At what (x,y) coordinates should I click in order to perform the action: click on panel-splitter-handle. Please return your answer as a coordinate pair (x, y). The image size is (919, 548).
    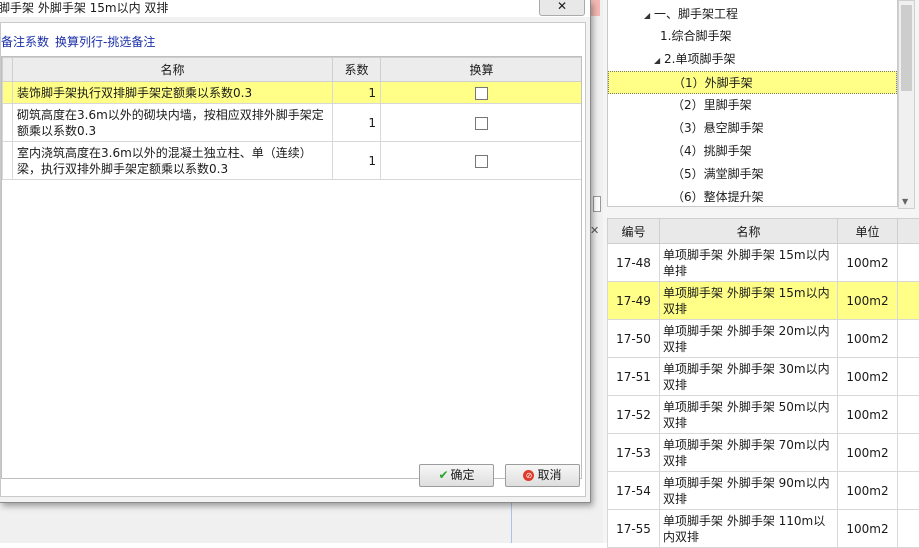
    Looking at the image, I should click on (597, 204).